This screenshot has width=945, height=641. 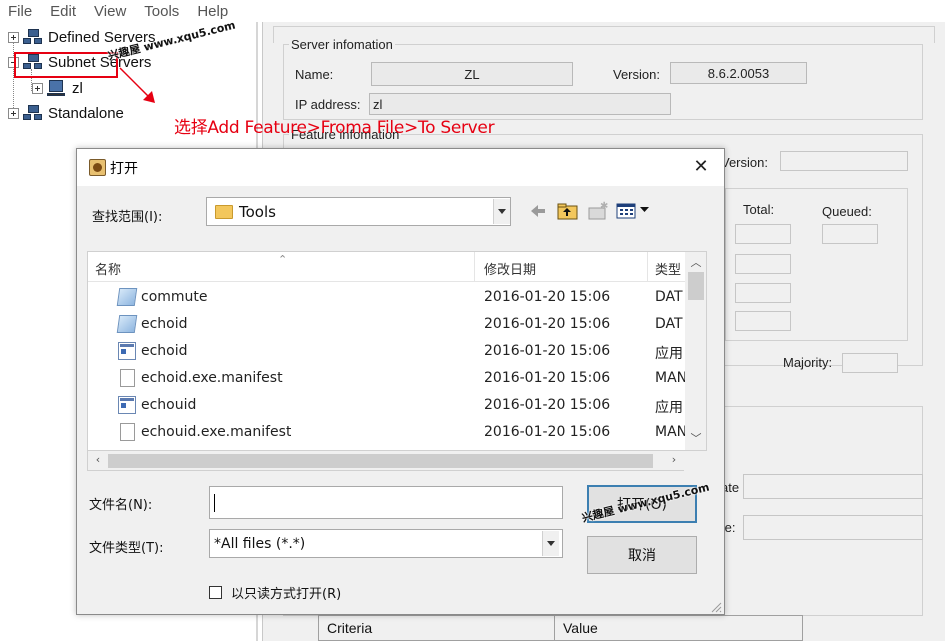 I want to click on scroll-left-icon: ‹, so click(x=98, y=459).